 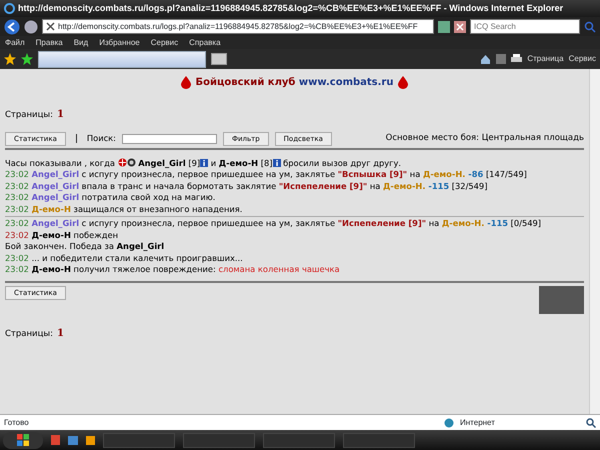 What do you see at coordinates (591, 423) in the screenshot?
I see `zoom-icon` at bounding box center [591, 423].